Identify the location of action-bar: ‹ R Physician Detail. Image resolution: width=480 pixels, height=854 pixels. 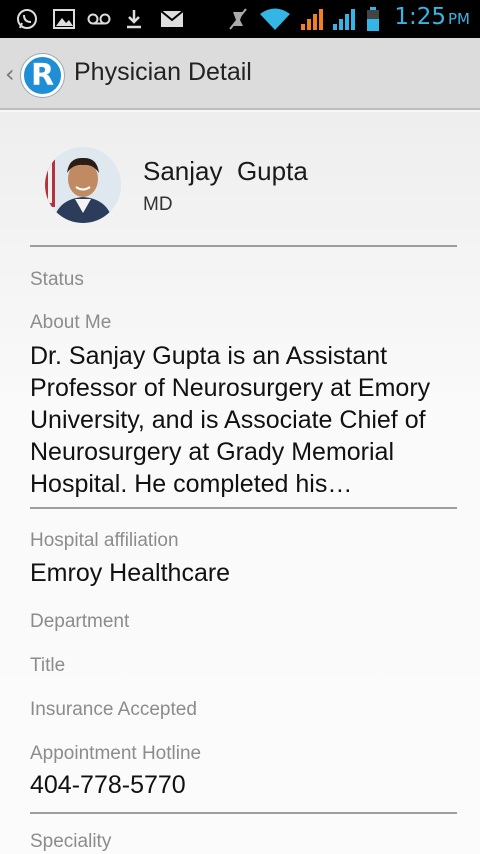
(240, 74).